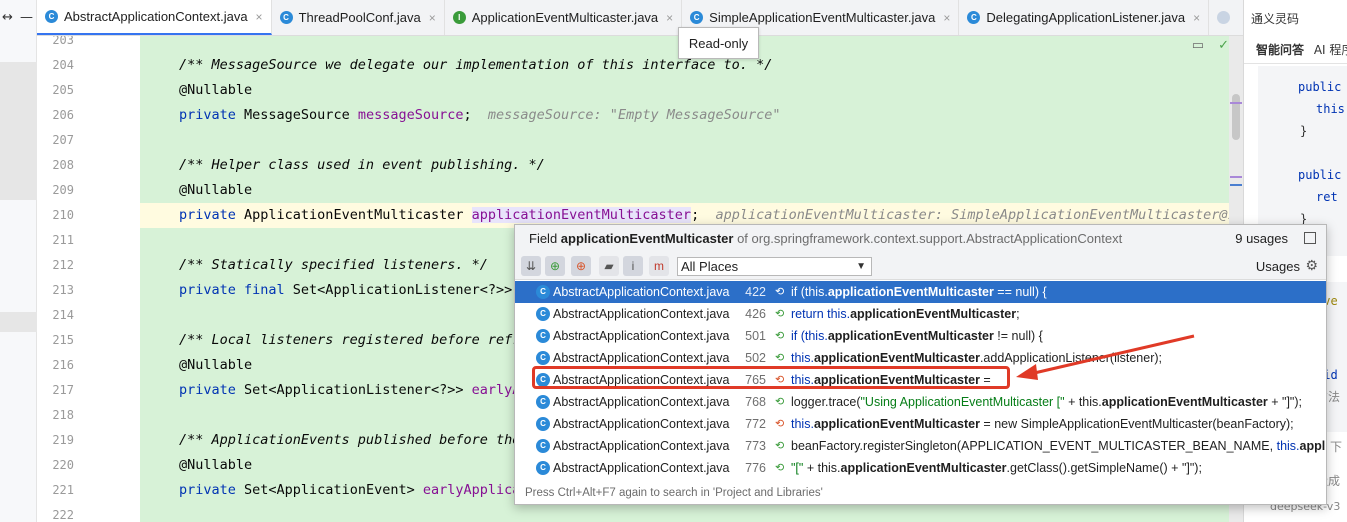 This screenshot has height=522, width=1347. Describe the element at coordinates (581, 215) in the screenshot. I see `field-highlight: applicationEventMulticaster` at that location.